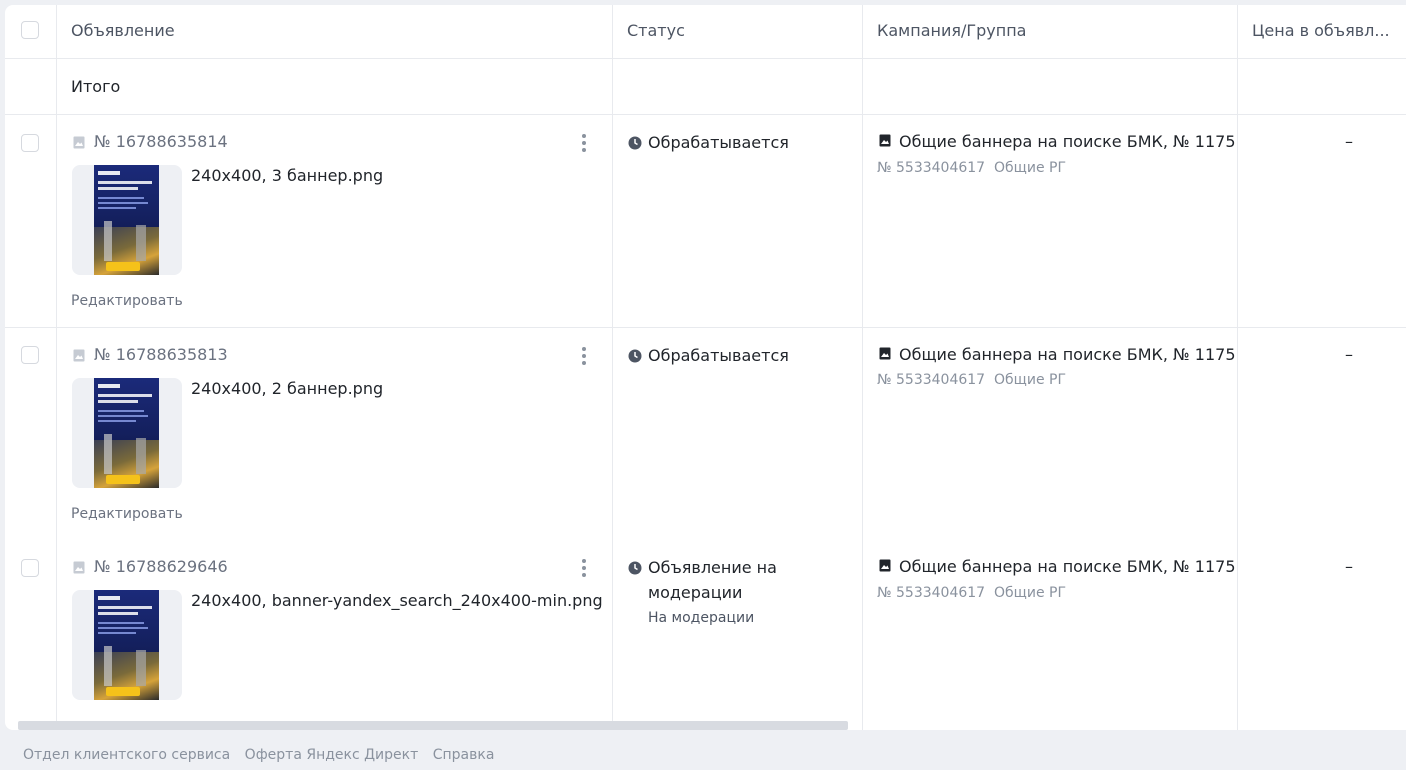  I want to click on header-ad: Объявление, so click(123, 30).